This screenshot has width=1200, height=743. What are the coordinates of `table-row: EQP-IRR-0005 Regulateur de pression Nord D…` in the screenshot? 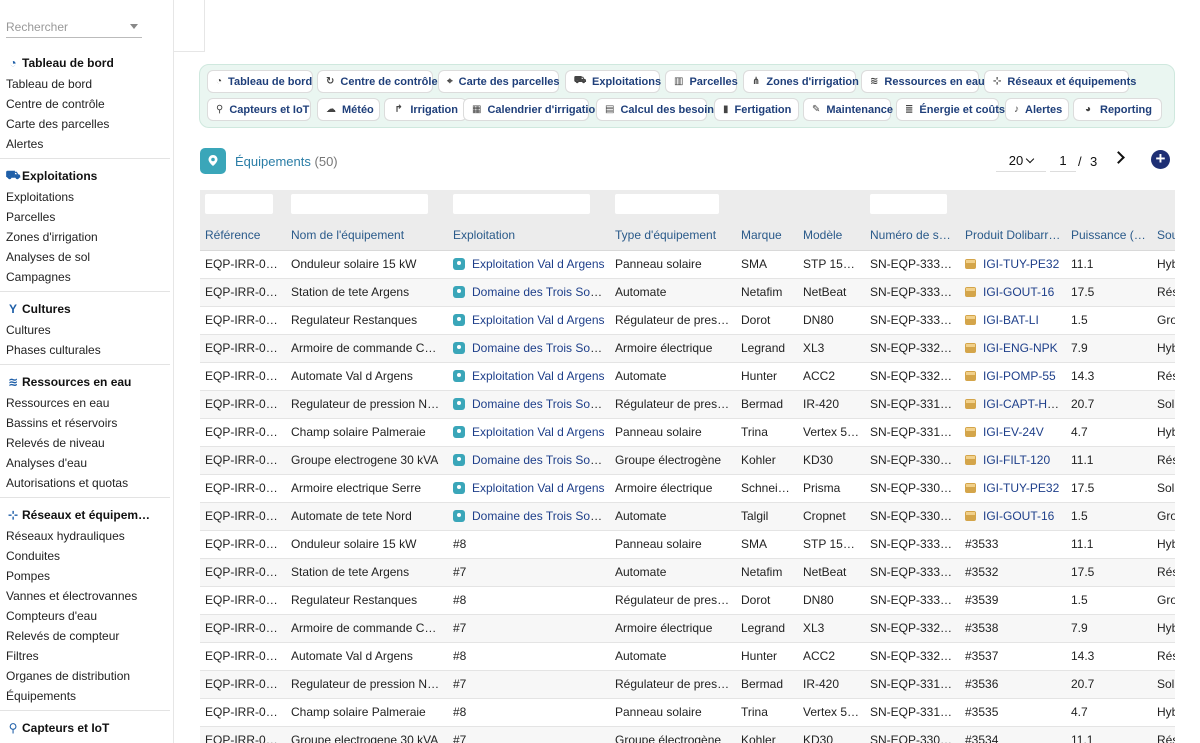 It's located at (687, 404).